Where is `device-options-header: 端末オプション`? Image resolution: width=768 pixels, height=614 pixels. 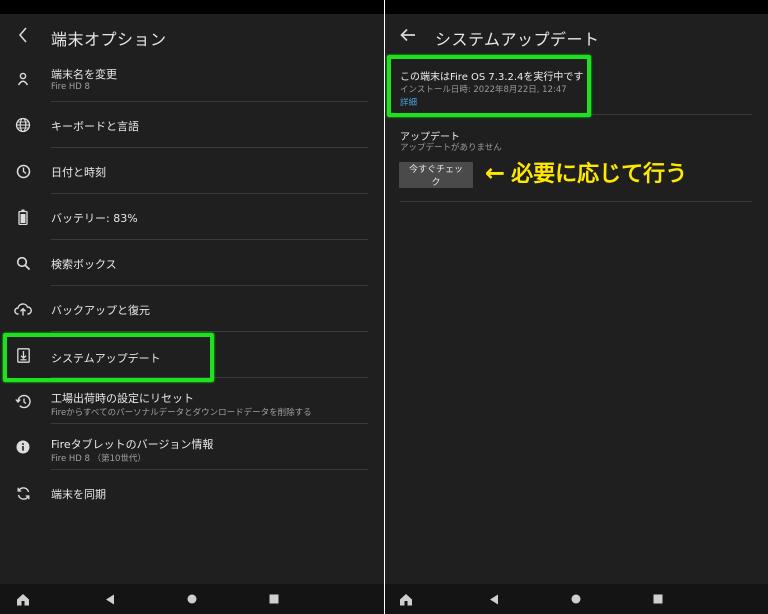 device-options-header: 端末オプション is located at coordinates (192, 35).